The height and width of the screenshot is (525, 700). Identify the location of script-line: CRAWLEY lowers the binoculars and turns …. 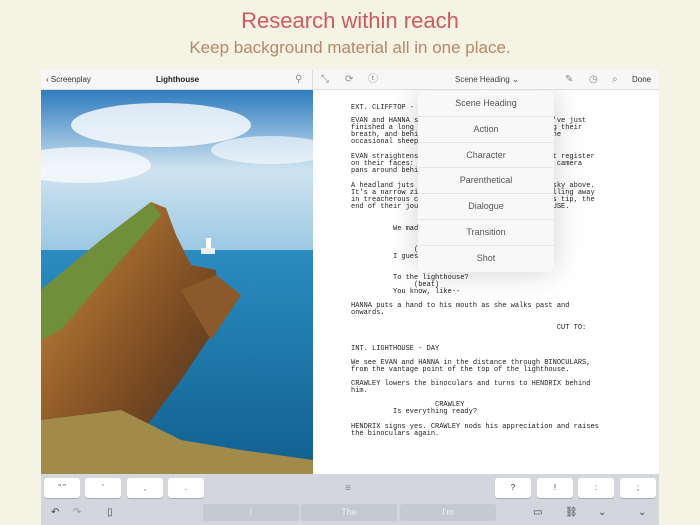
(471, 384).